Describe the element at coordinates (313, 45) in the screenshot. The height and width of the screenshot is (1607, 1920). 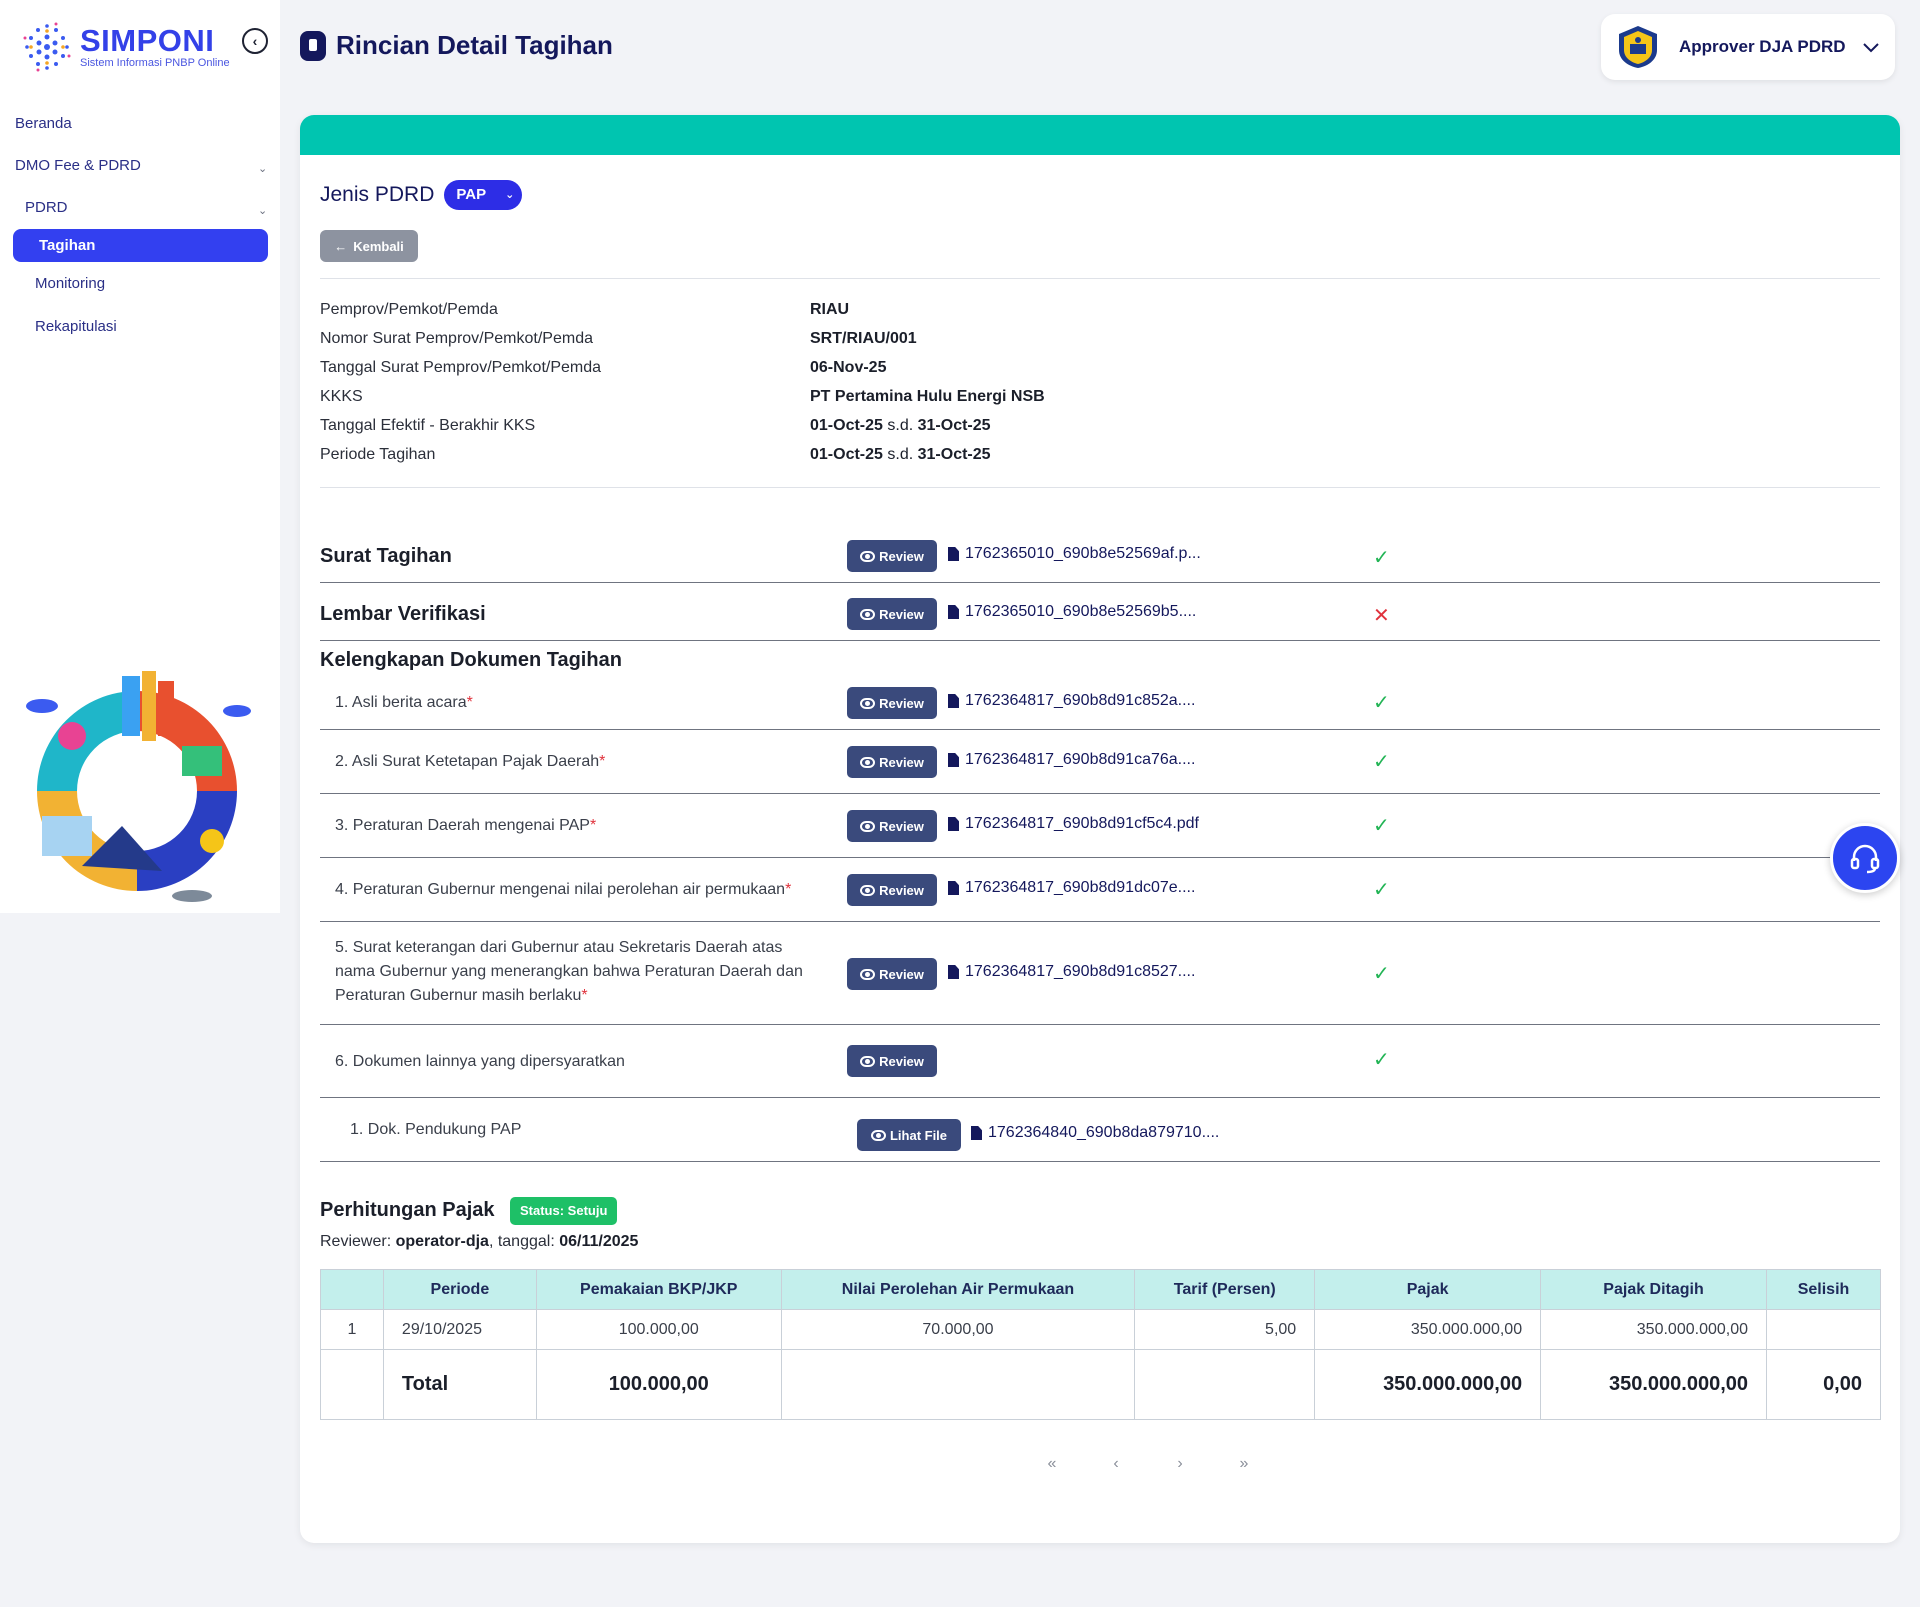
I see `clipboard-icon` at that location.